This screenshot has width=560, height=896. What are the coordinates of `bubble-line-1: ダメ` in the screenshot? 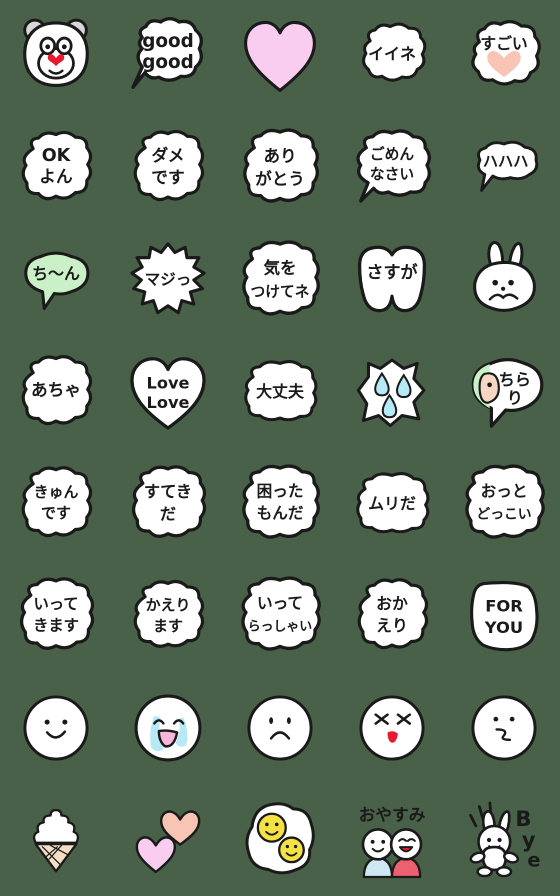 It's located at (168, 155).